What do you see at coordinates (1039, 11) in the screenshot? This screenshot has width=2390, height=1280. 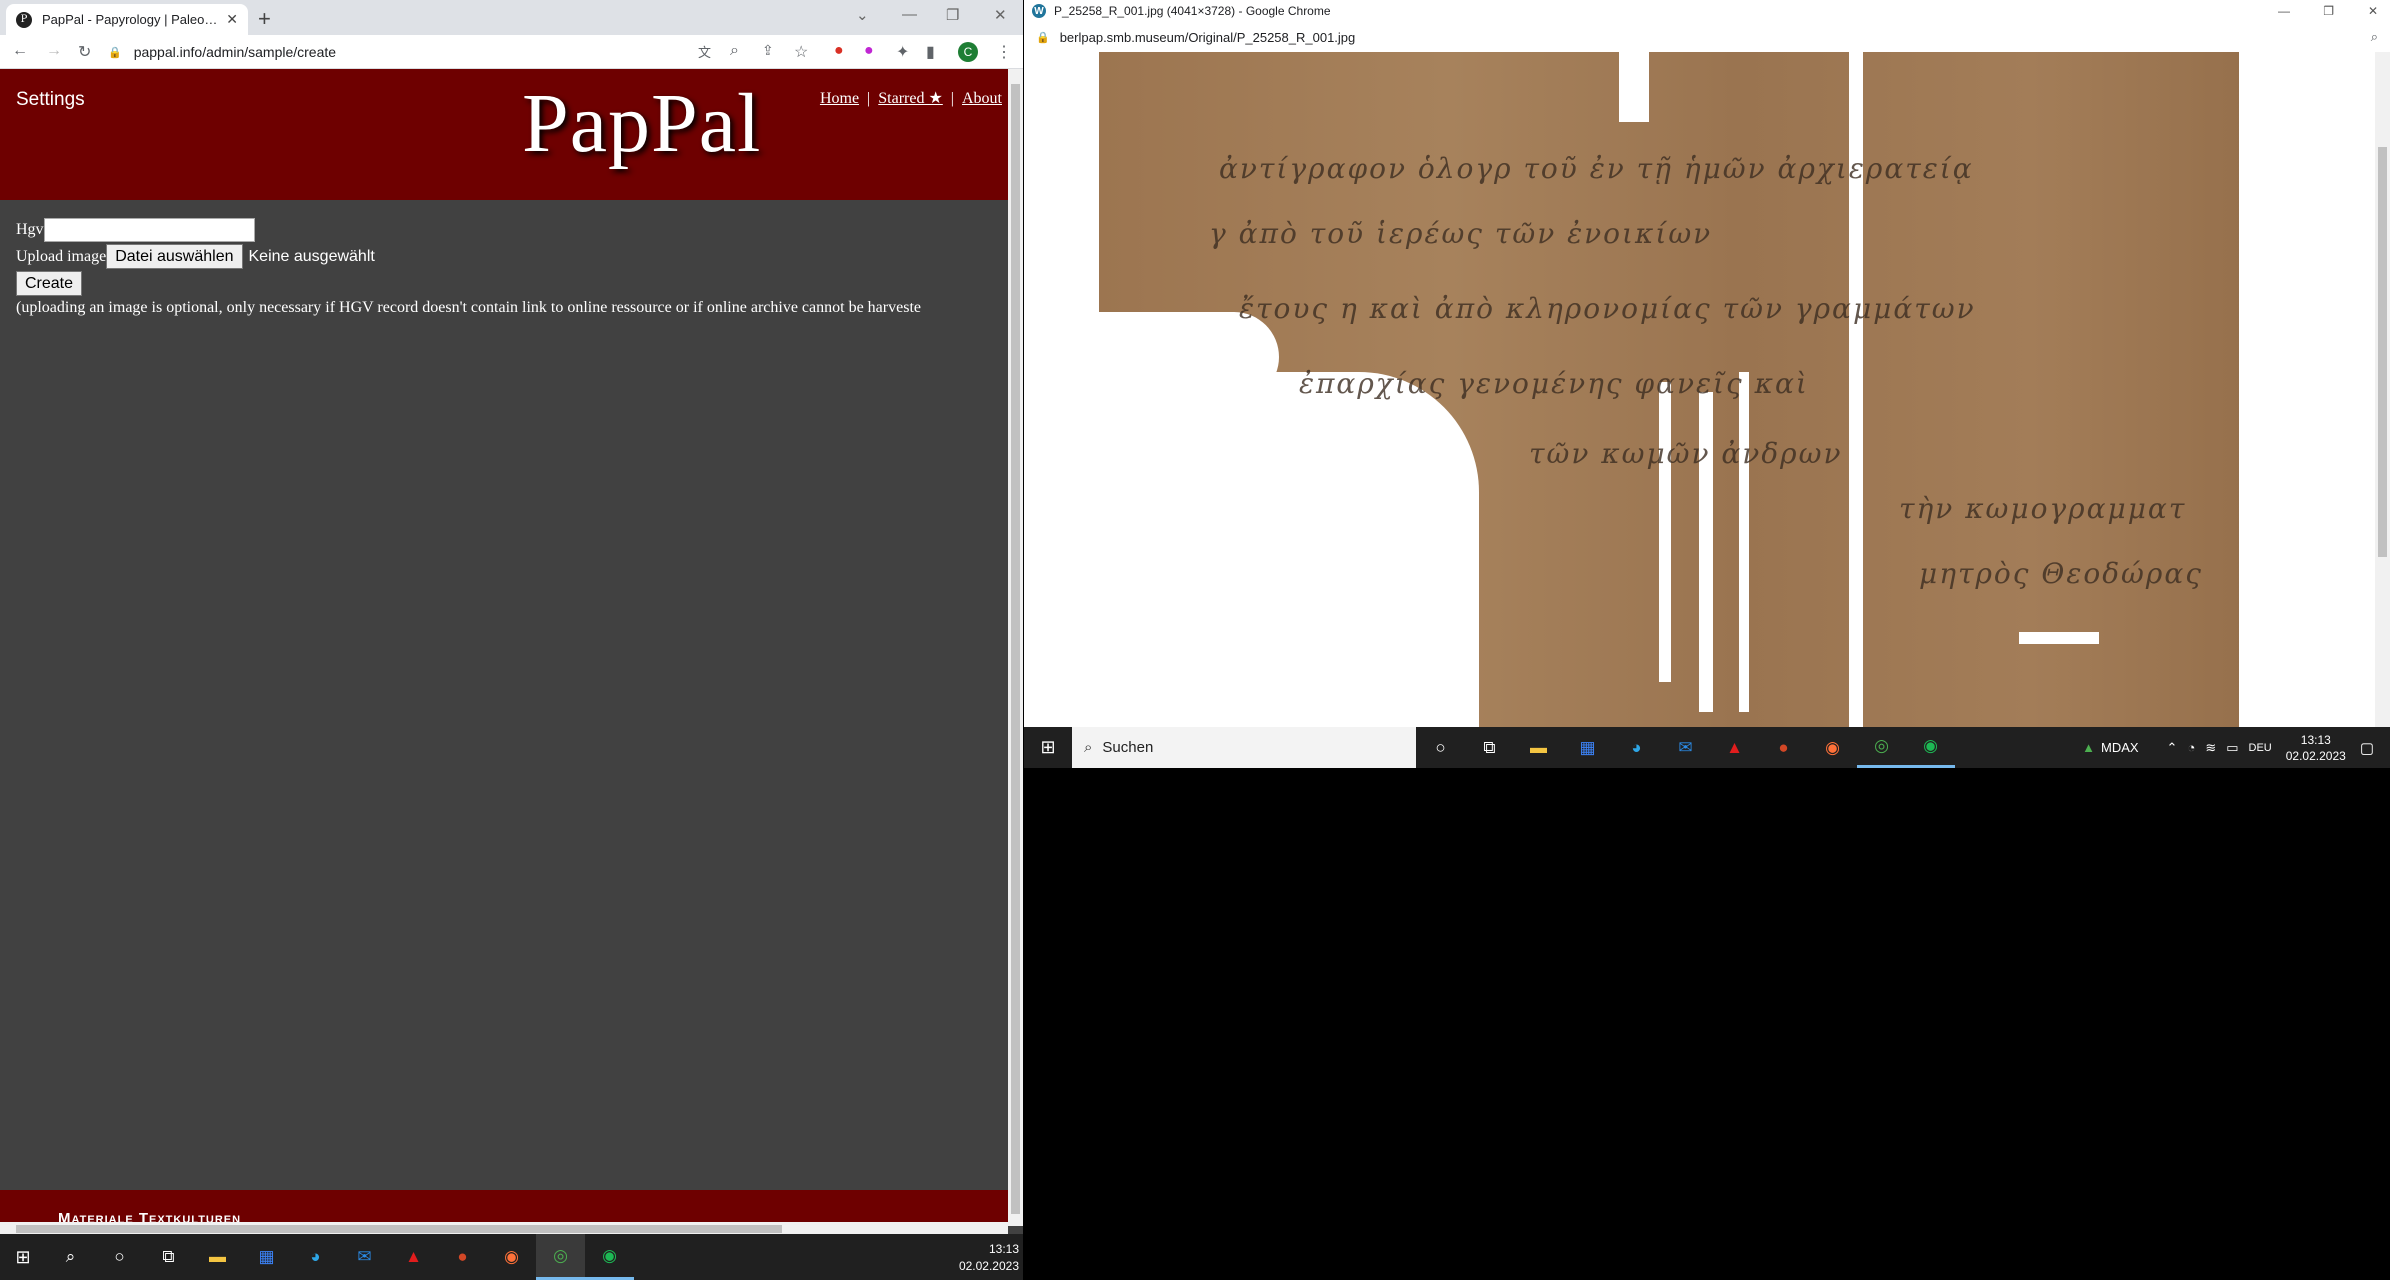 I see `wordpress-icon: W` at bounding box center [1039, 11].